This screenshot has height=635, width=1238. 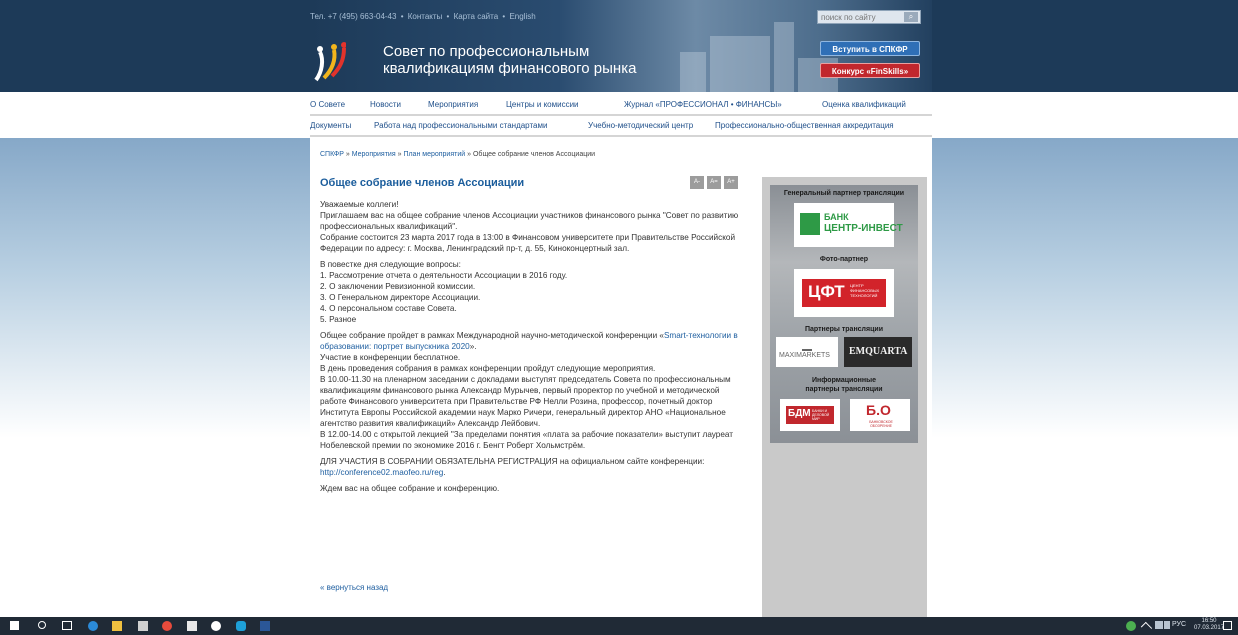 What do you see at coordinates (534, 154) in the screenshot?
I see `breadcrumb-current: Общее собрание членов Ассоциации` at bounding box center [534, 154].